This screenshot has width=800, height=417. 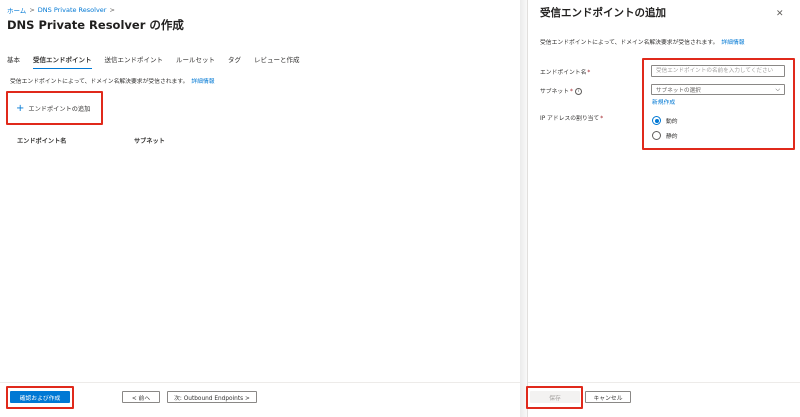 I want to click on ip-static-option: 静的, so click(x=665, y=135).